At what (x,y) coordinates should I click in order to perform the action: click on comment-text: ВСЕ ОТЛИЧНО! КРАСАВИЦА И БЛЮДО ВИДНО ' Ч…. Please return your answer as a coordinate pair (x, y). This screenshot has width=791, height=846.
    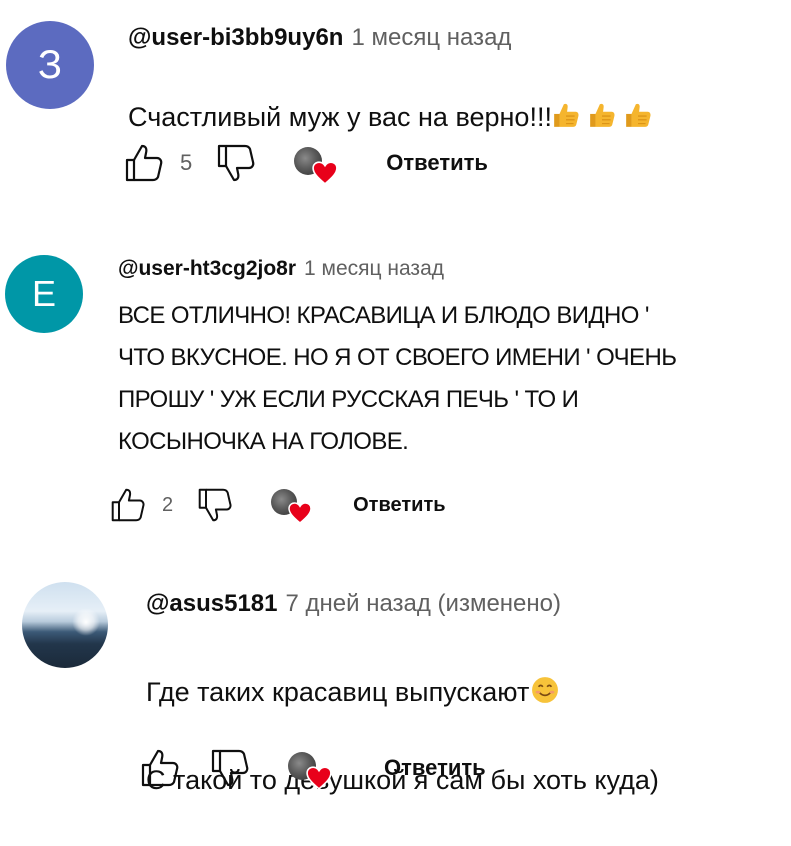
    Looking at the image, I should click on (397, 378).